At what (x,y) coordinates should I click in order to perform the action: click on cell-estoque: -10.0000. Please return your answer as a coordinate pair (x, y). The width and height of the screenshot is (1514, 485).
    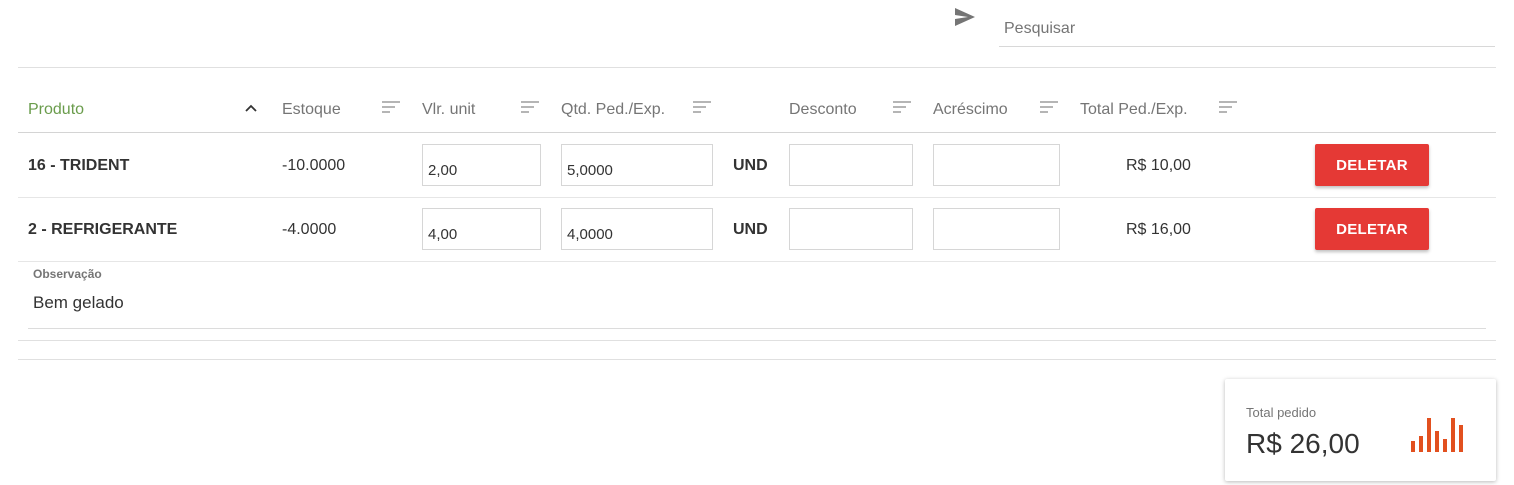
    Looking at the image, I should click on (314, 165).